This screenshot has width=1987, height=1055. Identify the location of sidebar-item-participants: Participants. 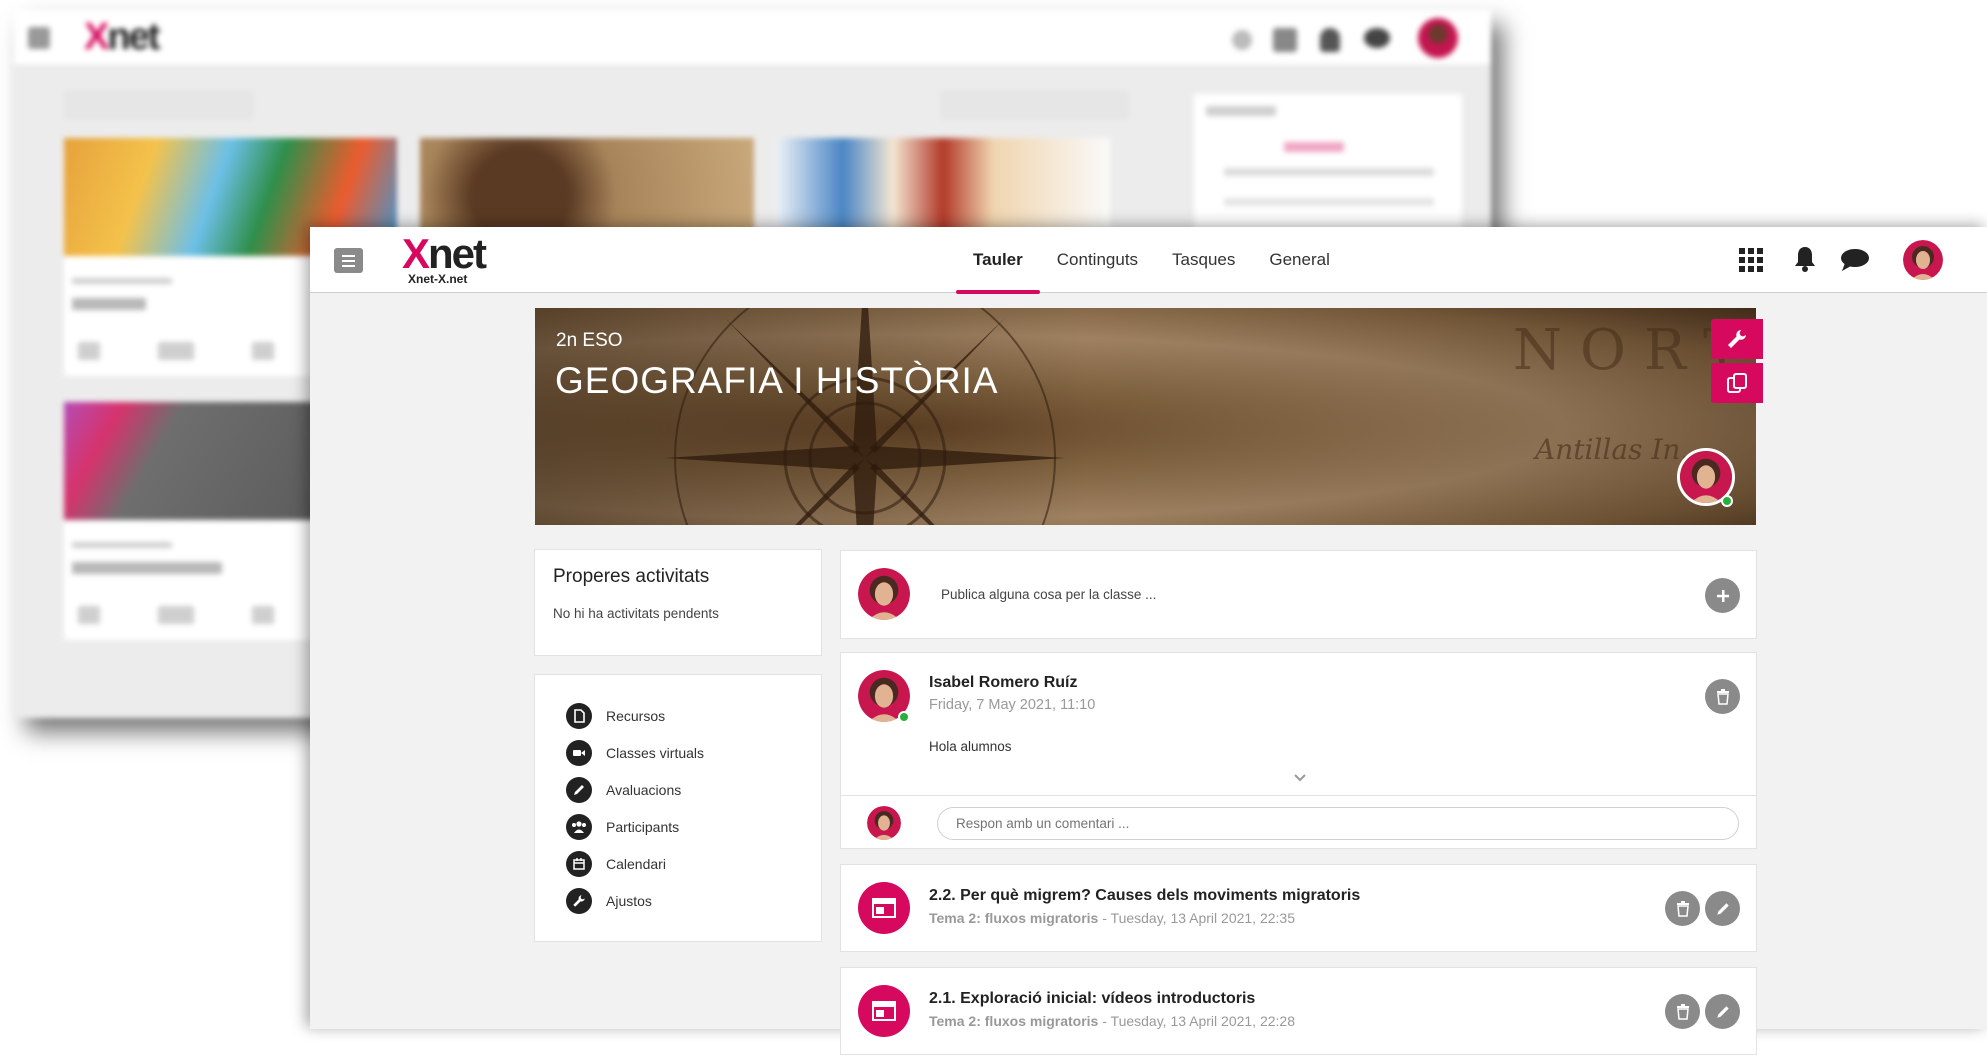
(622, 827).